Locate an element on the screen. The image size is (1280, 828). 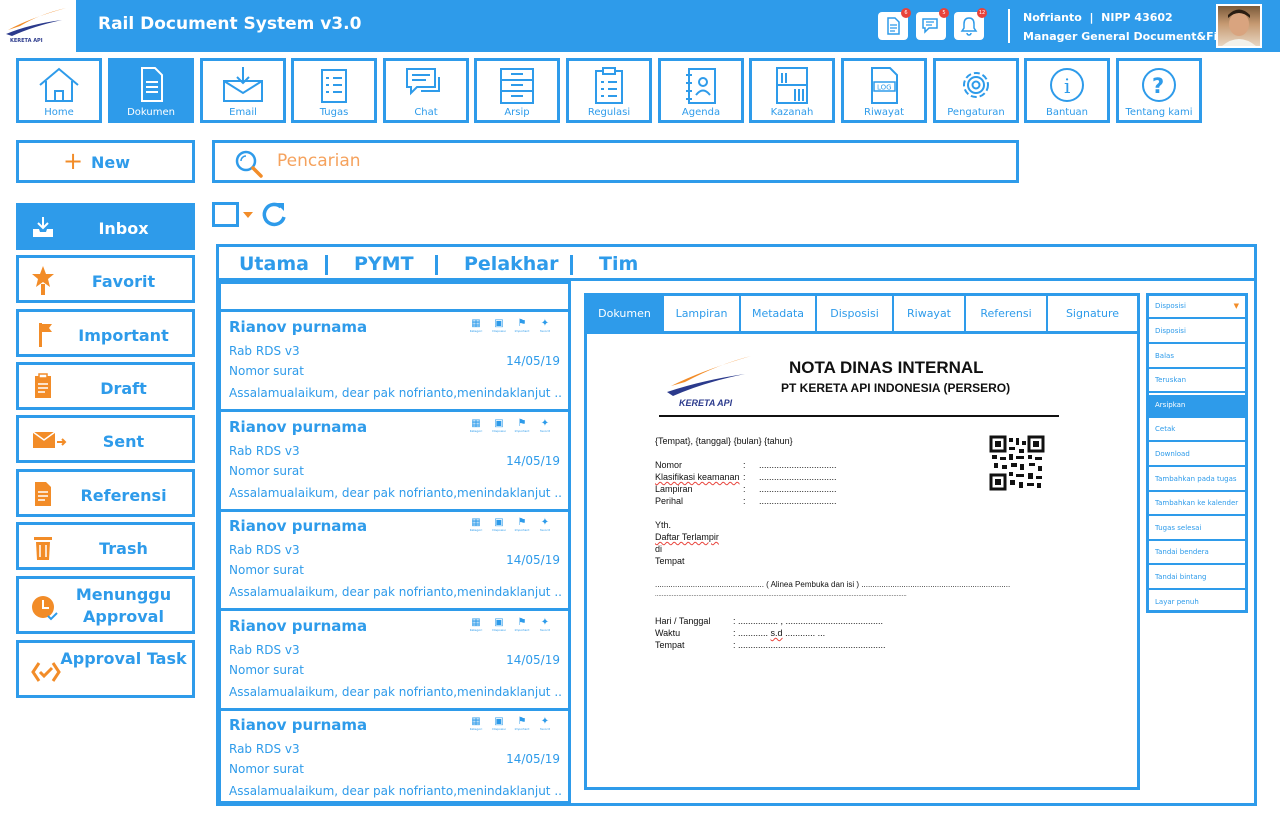
nav-agenda: Agenda is located at coordinates (701, 90).